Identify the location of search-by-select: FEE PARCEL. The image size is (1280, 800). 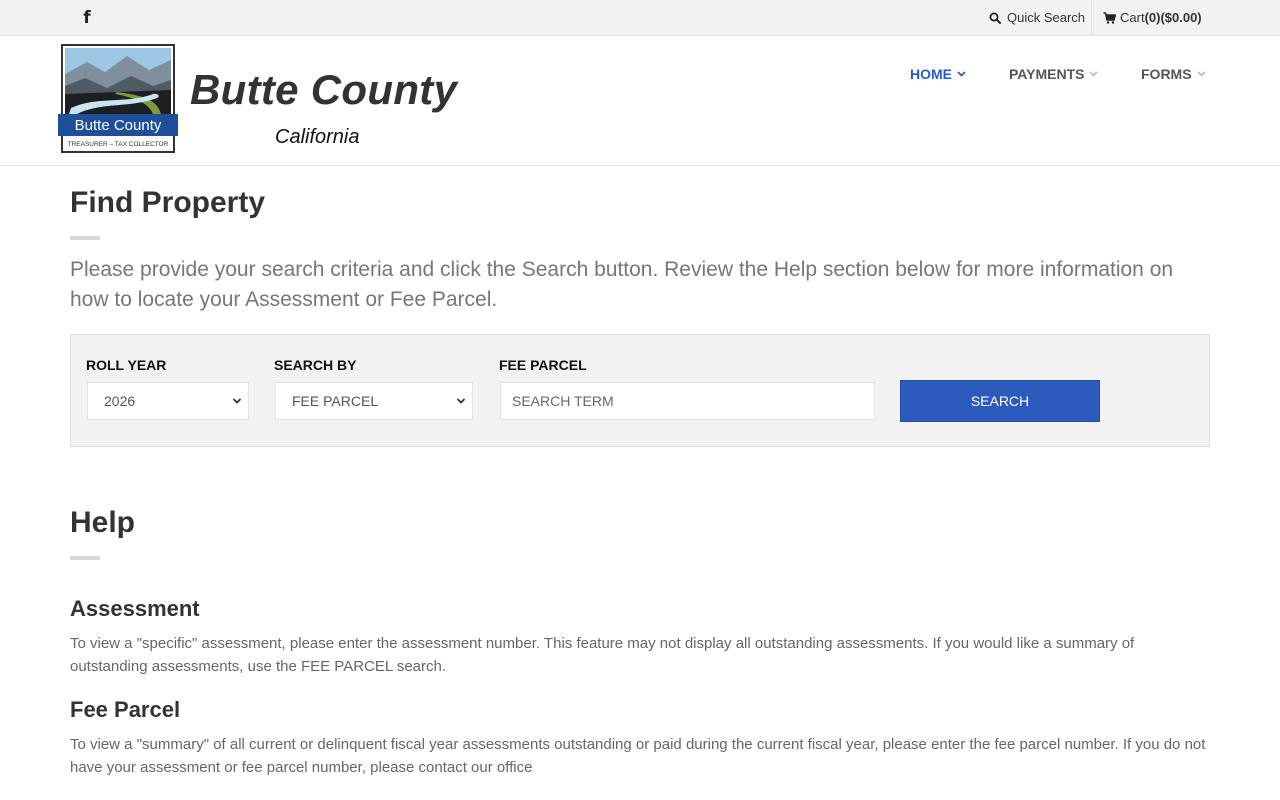
(374, 401).